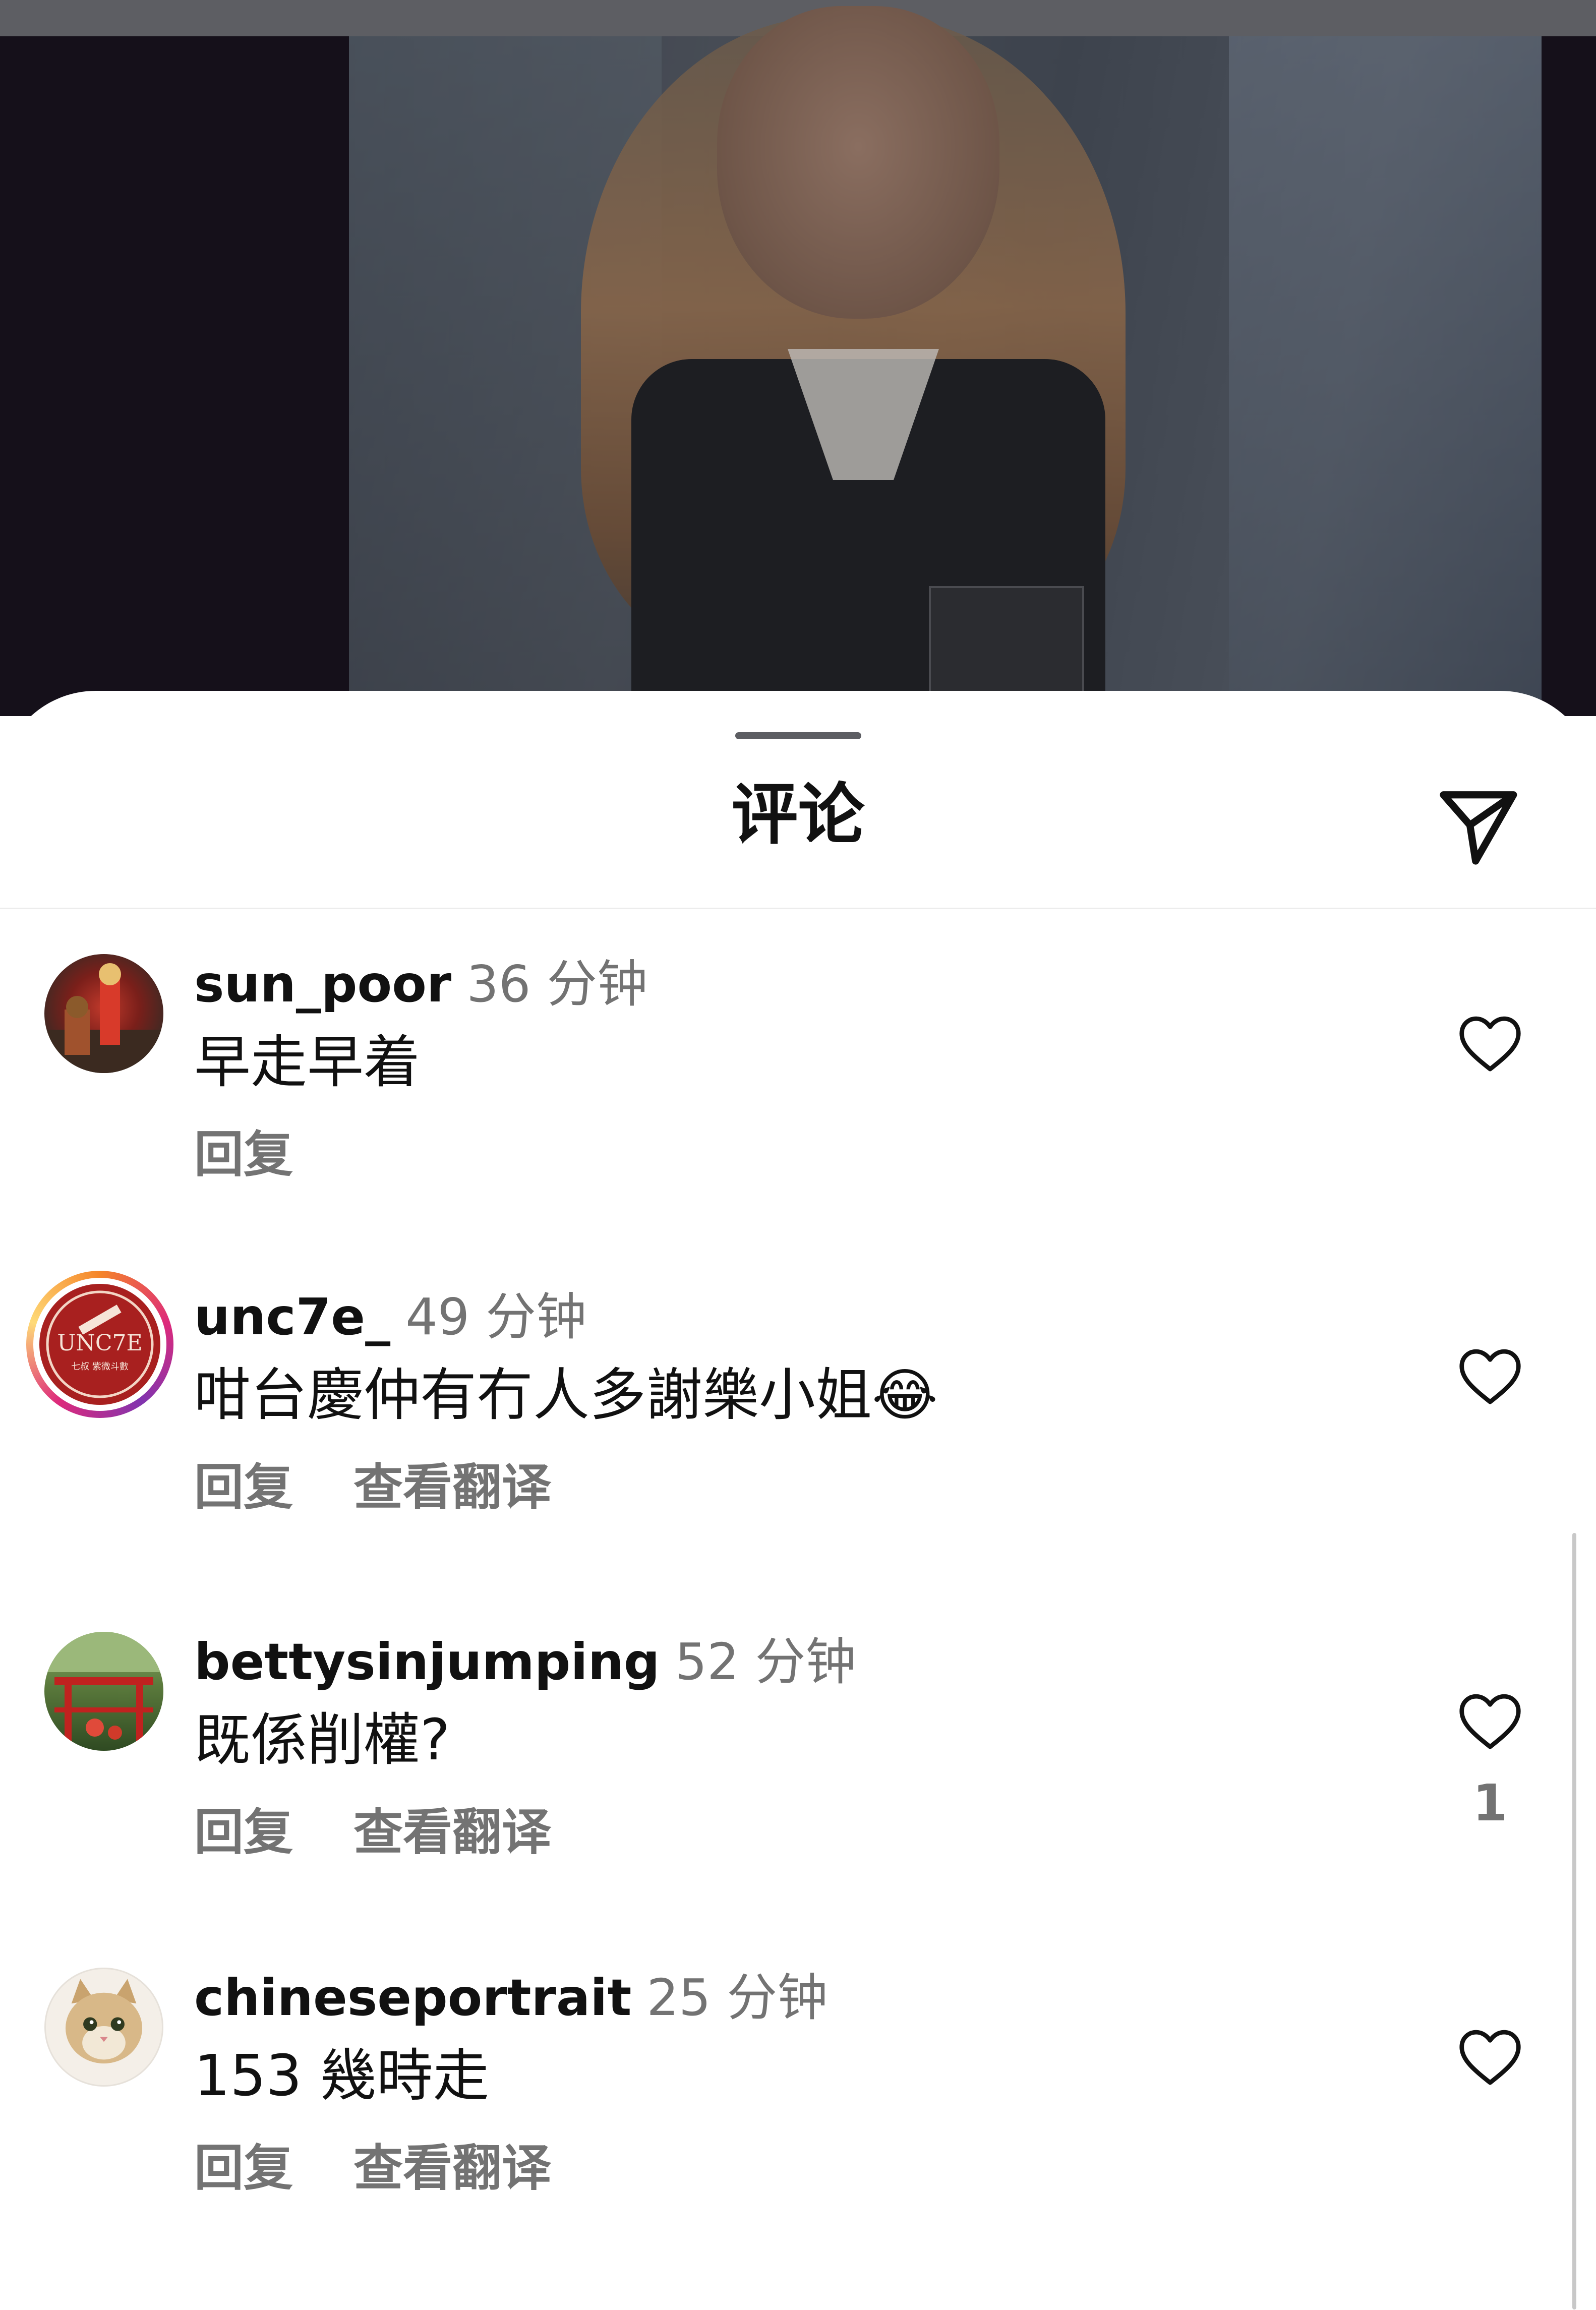 The image size is (1596, 2310). What do you see at coordinates (510, 1998) in the screenshot?
I see `comment-username: chineseportrait 25 分钟` at bounding box center [510, 1998].